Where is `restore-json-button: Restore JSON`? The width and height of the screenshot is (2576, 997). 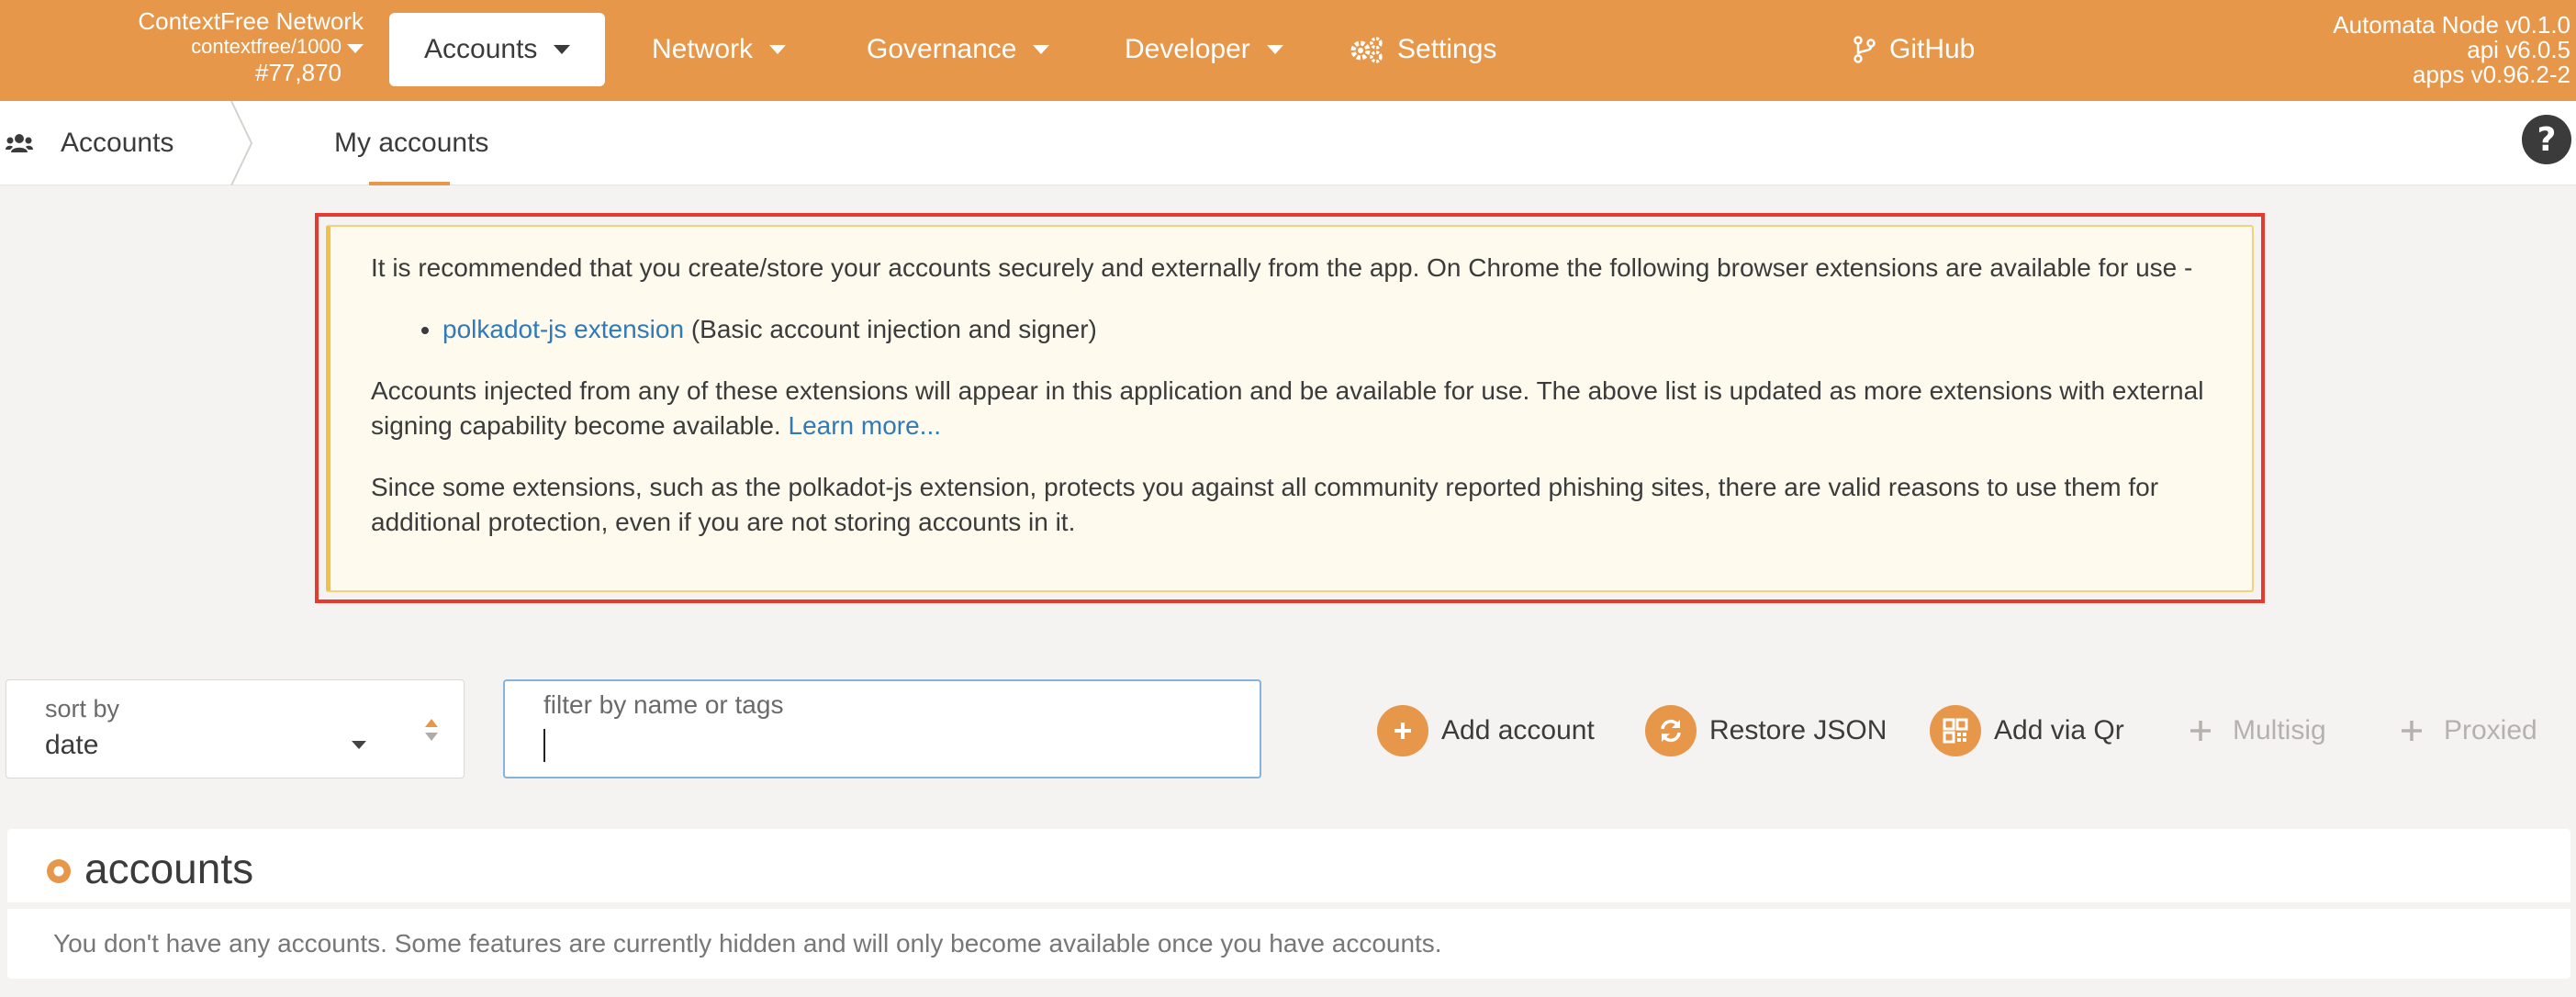
restore-json-button: Restore JSON is located at coordinates (1766, 731).